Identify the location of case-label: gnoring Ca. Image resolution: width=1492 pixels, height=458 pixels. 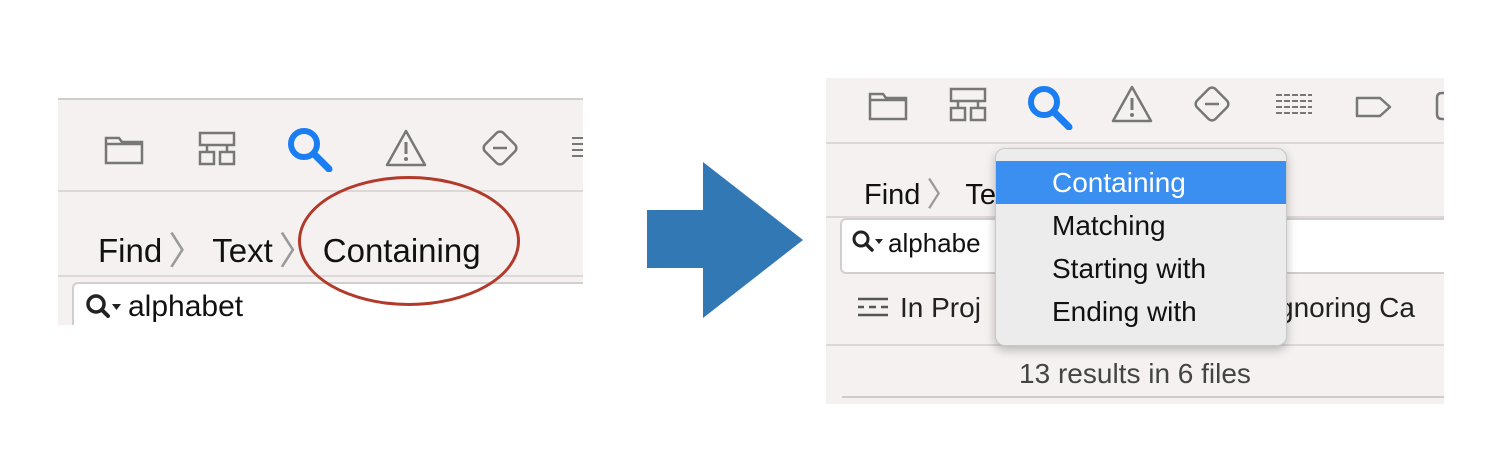
(1346, 307).